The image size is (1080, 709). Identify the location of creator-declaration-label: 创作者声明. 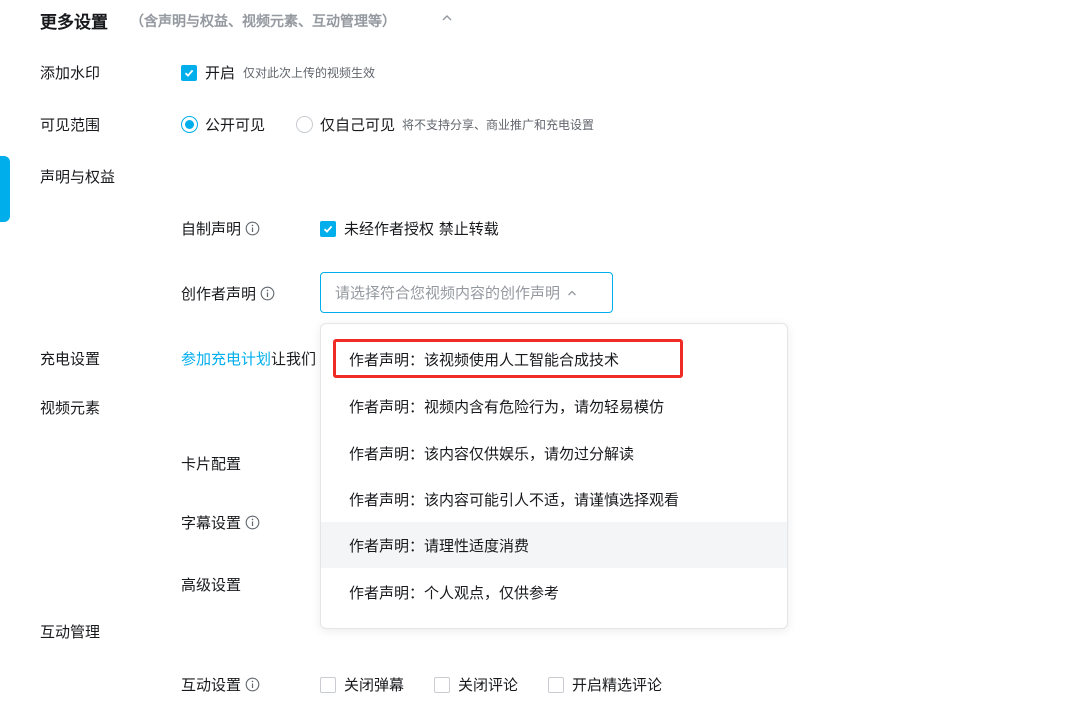
(219, 294).